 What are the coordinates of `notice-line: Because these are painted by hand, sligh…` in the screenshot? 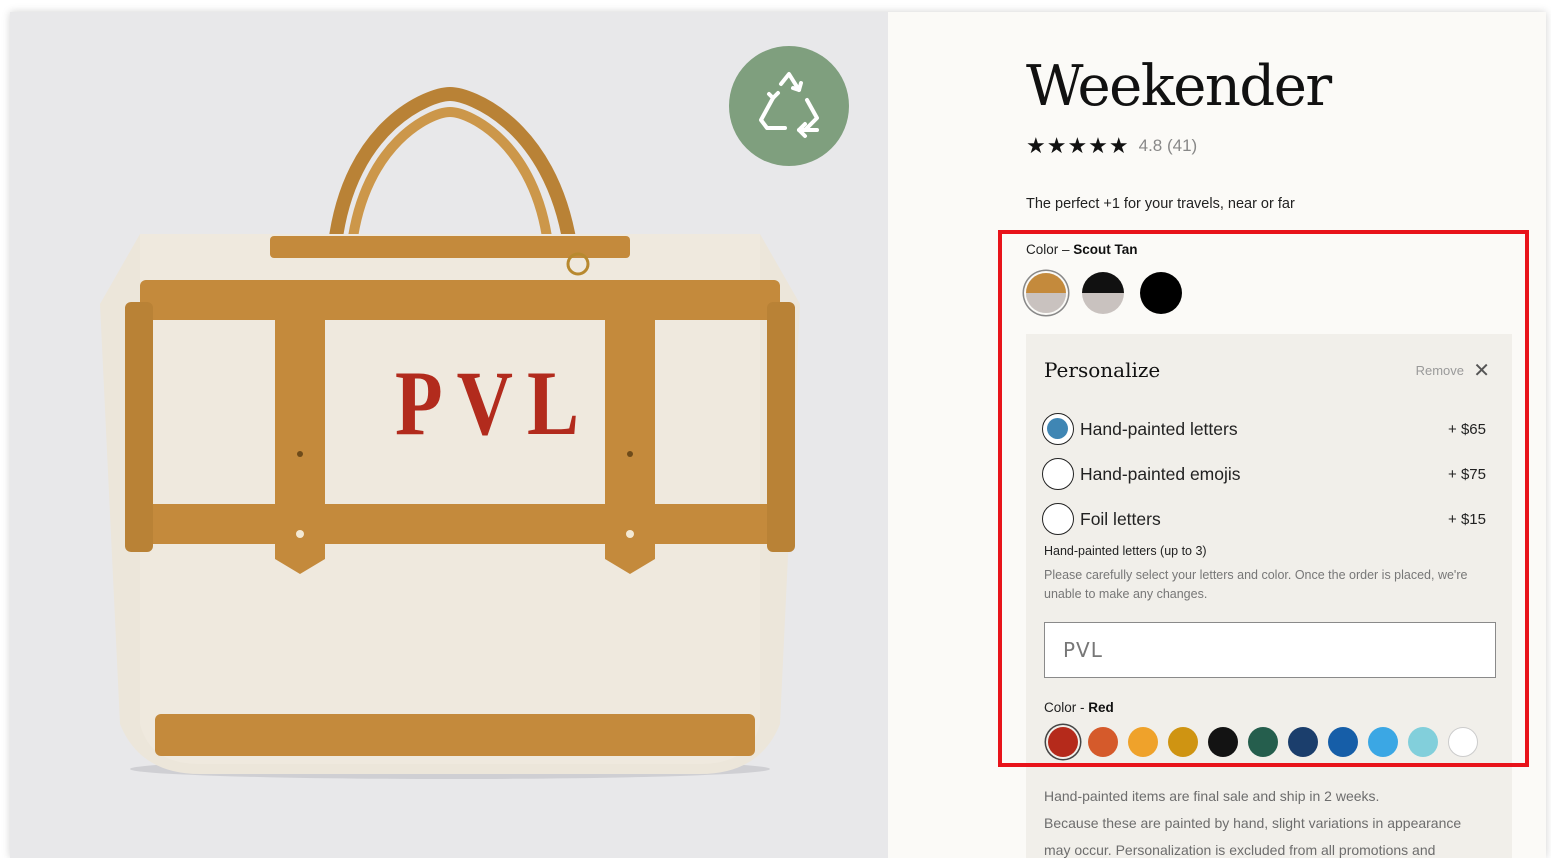 It's located at (1253, 823).